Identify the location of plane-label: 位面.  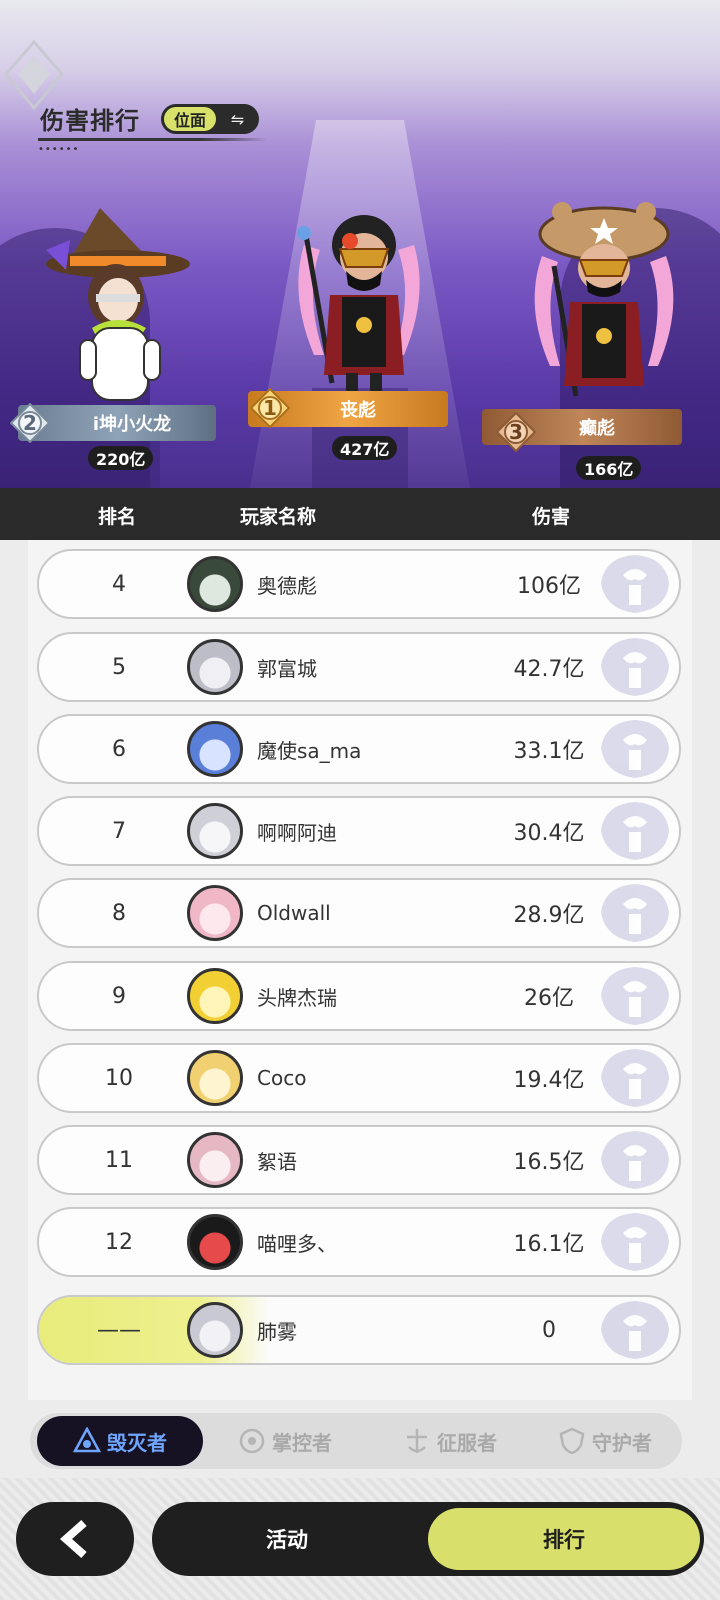
(190, 119).